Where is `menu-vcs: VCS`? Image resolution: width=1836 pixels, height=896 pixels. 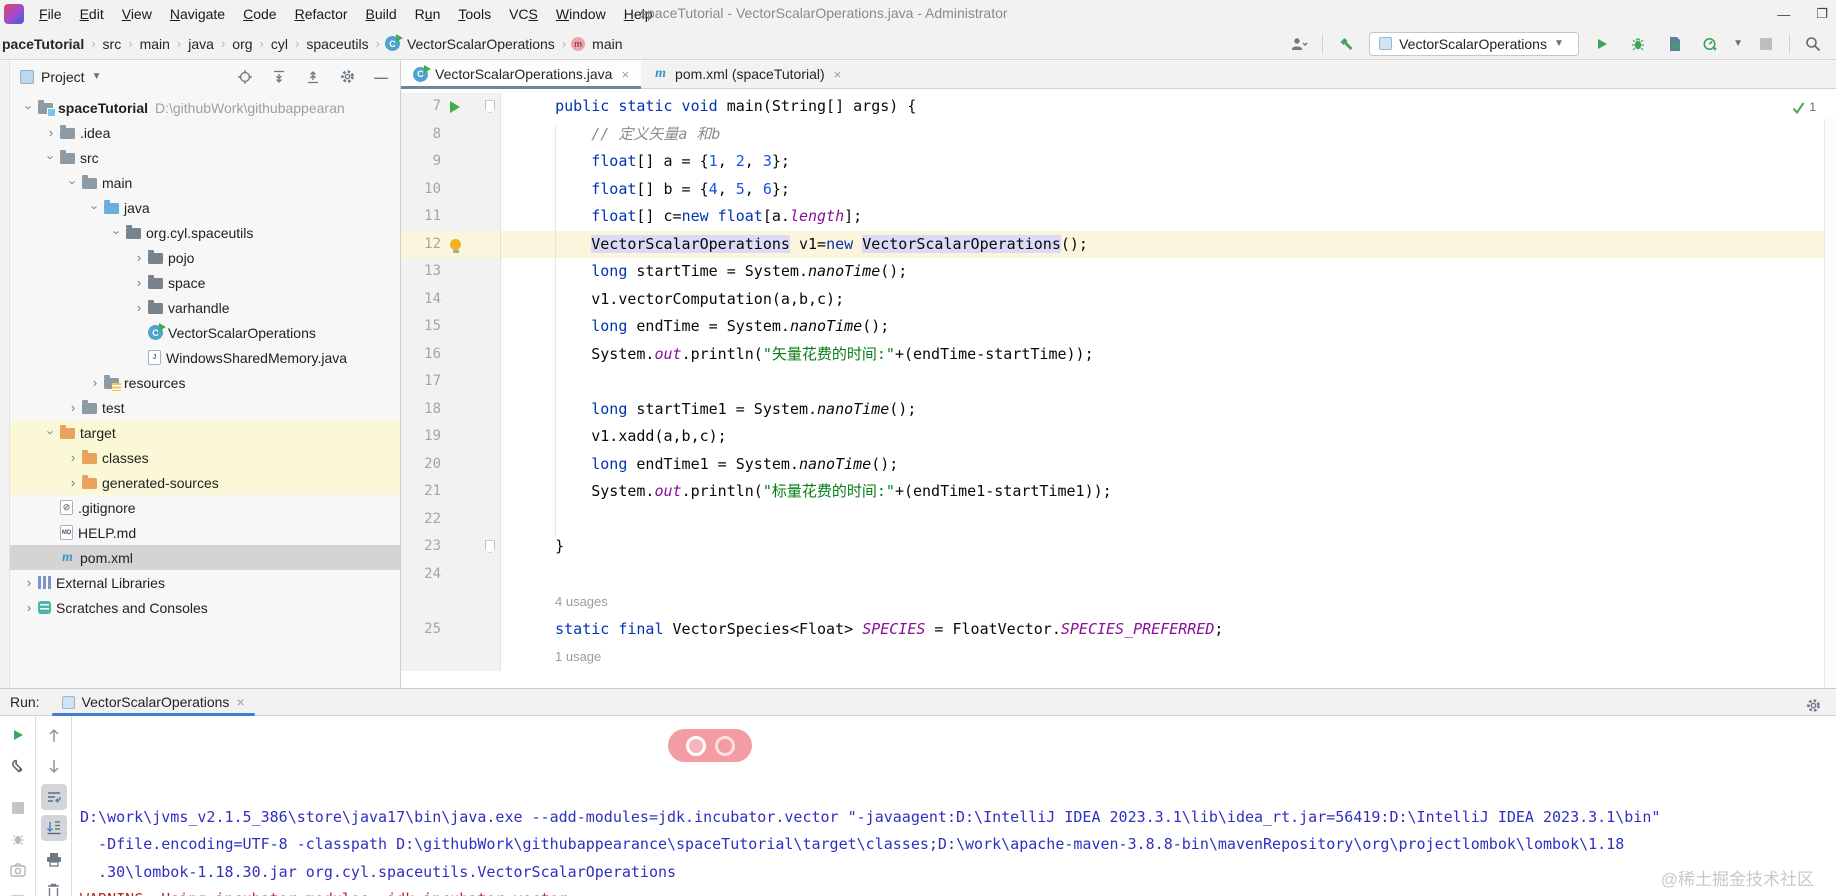
menu-vcs: VCS is located at coordinates (523, 14).